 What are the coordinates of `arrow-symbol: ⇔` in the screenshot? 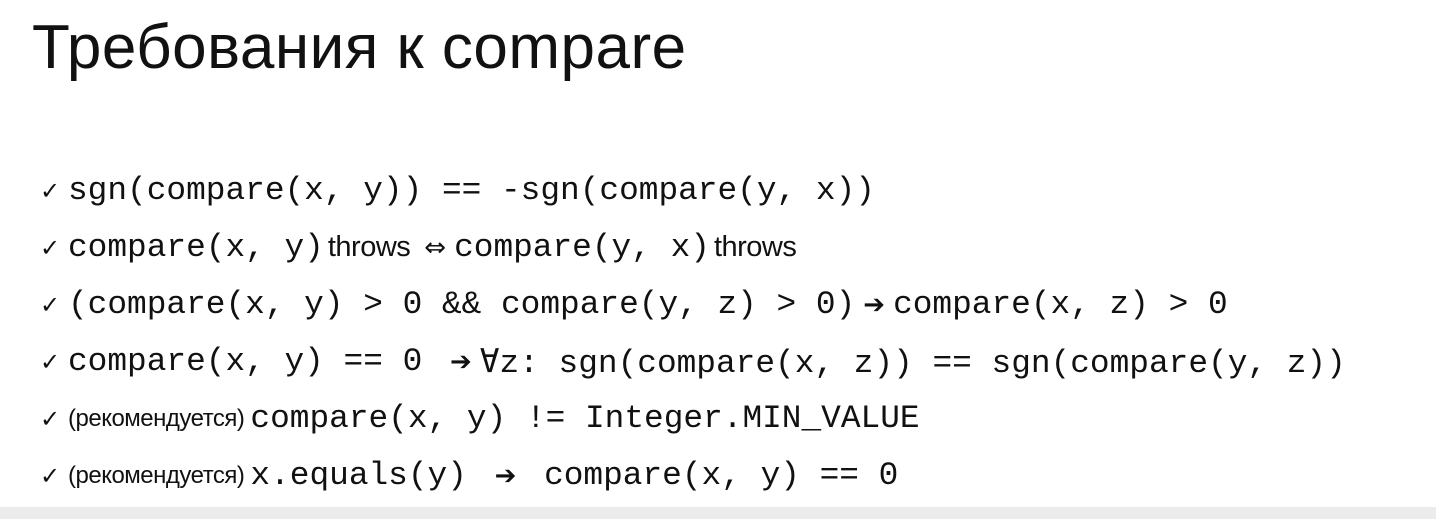 It's located at (435, 247).